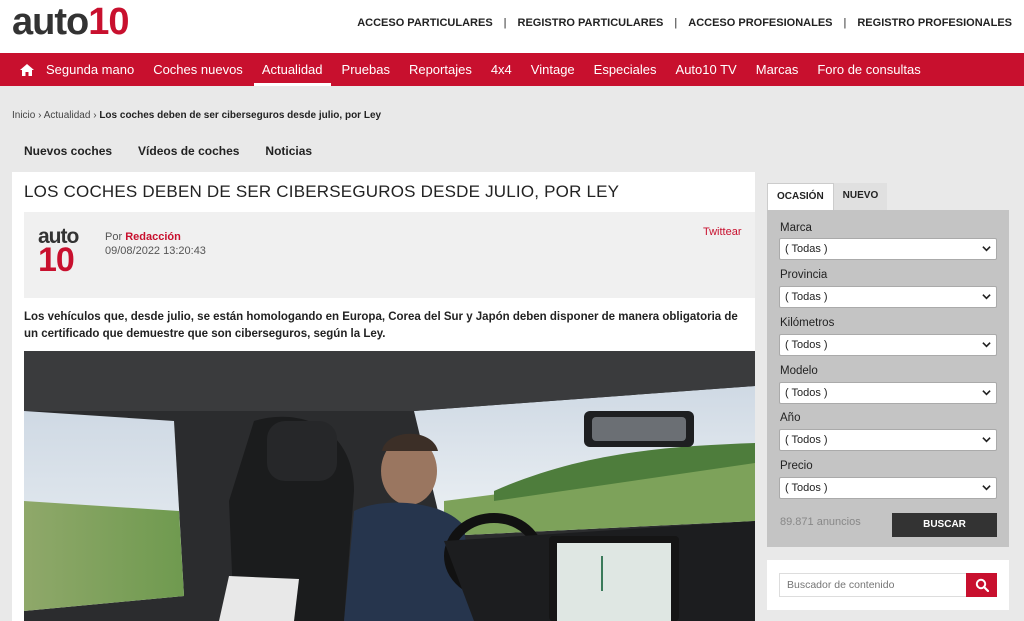 The height and width of the screenshot is (621, 1024). What do you see at coordinates (806, 249) in the screenshot?
I see `select-marca-value: ( Todas )` at bounding box center [806, 249].